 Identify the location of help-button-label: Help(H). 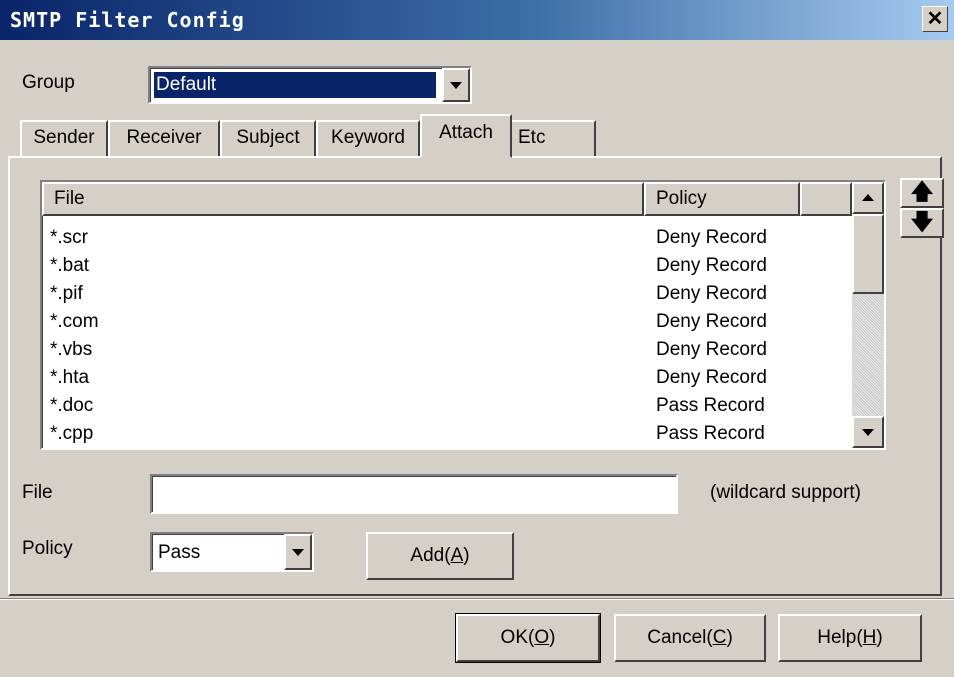
(850, 637).